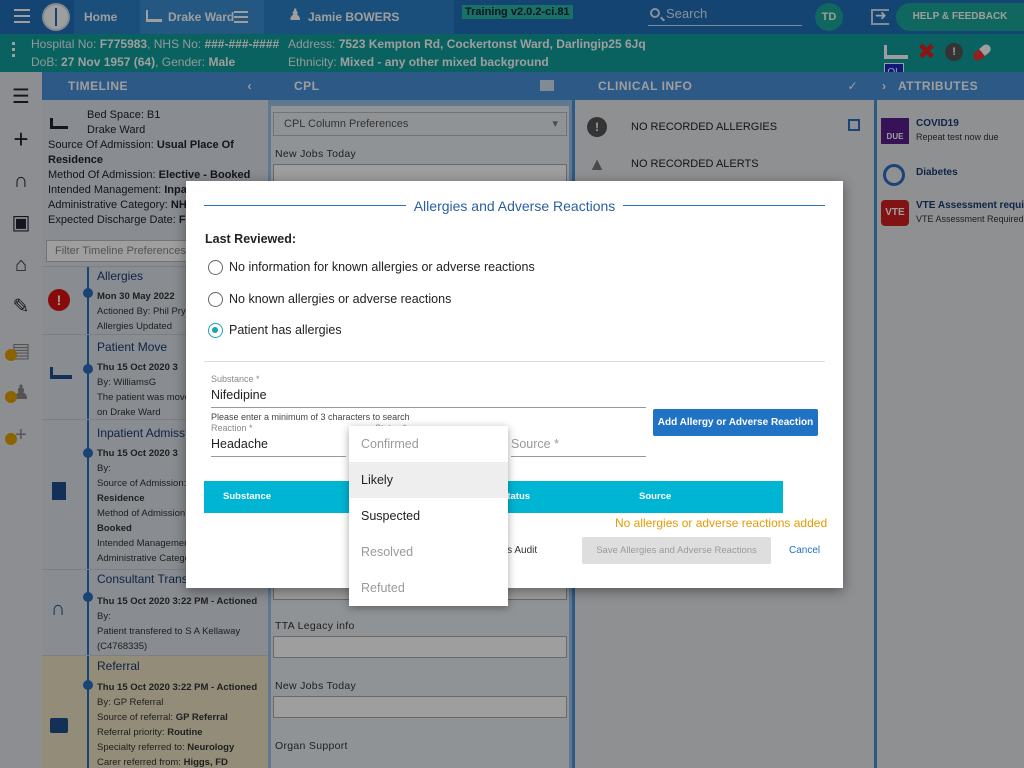  What do you see at coordinates (278, 456) in the screenshot?
I see `reaction-underline` at bounding box center [278, 456].